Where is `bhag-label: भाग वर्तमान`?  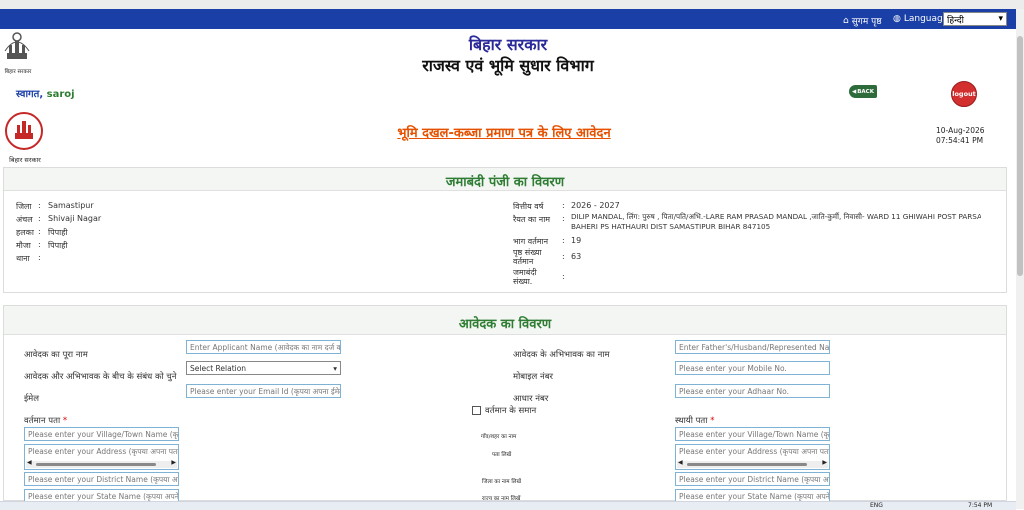 bhag-label: भाग वर्तमान is located at coordinates (531, 241).